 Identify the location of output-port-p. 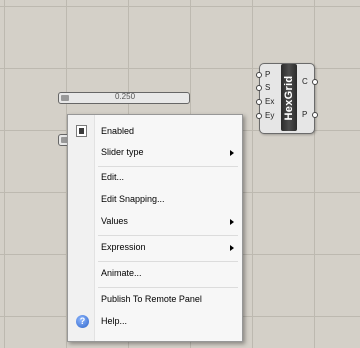
(315, 115).